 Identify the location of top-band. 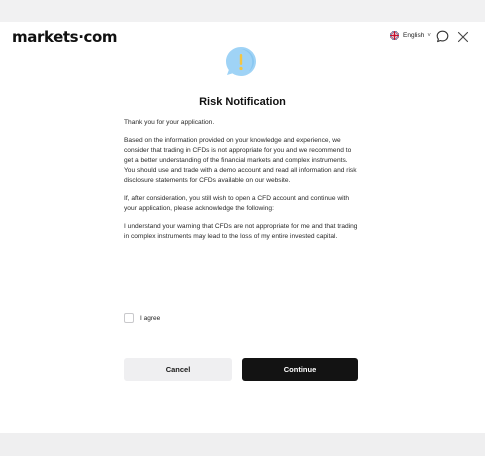
(242, 11).